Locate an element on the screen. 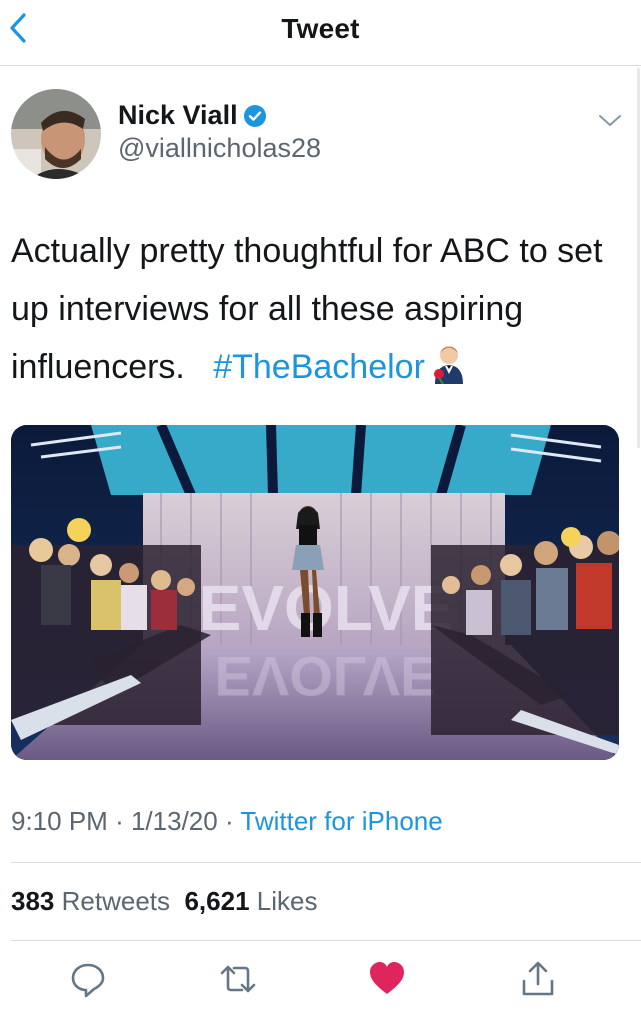  share-icon is located at coordinates (538, 979).